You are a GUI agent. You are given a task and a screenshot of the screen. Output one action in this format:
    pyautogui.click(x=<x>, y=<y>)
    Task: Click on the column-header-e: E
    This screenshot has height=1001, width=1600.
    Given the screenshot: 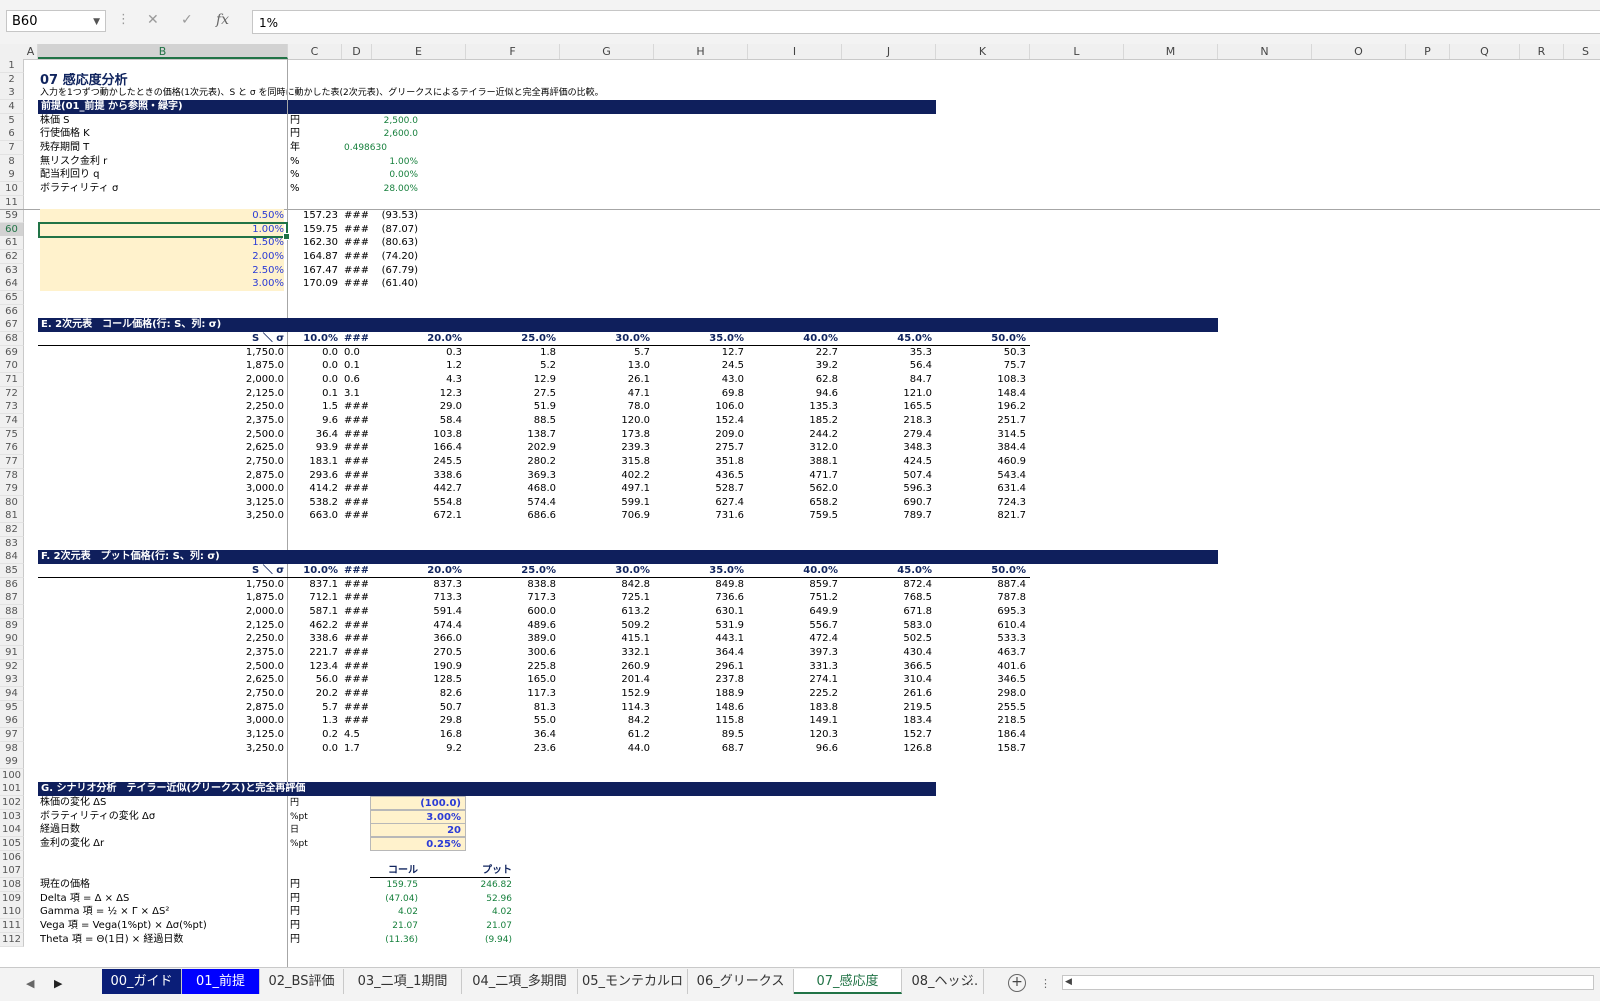 What is the action you would take?
    pyautogui.click(x=419, y=51)
    